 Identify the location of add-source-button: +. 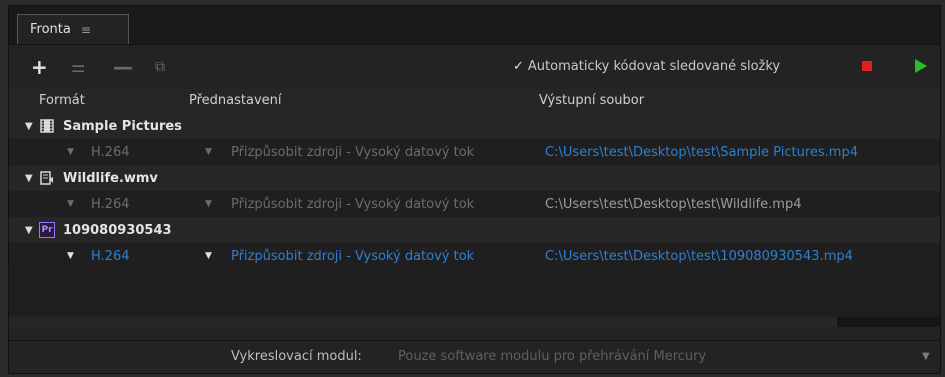
(39, 67).